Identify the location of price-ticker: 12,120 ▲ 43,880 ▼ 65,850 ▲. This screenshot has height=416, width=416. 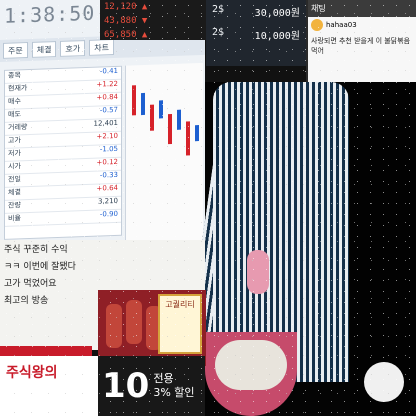
(154, 20).